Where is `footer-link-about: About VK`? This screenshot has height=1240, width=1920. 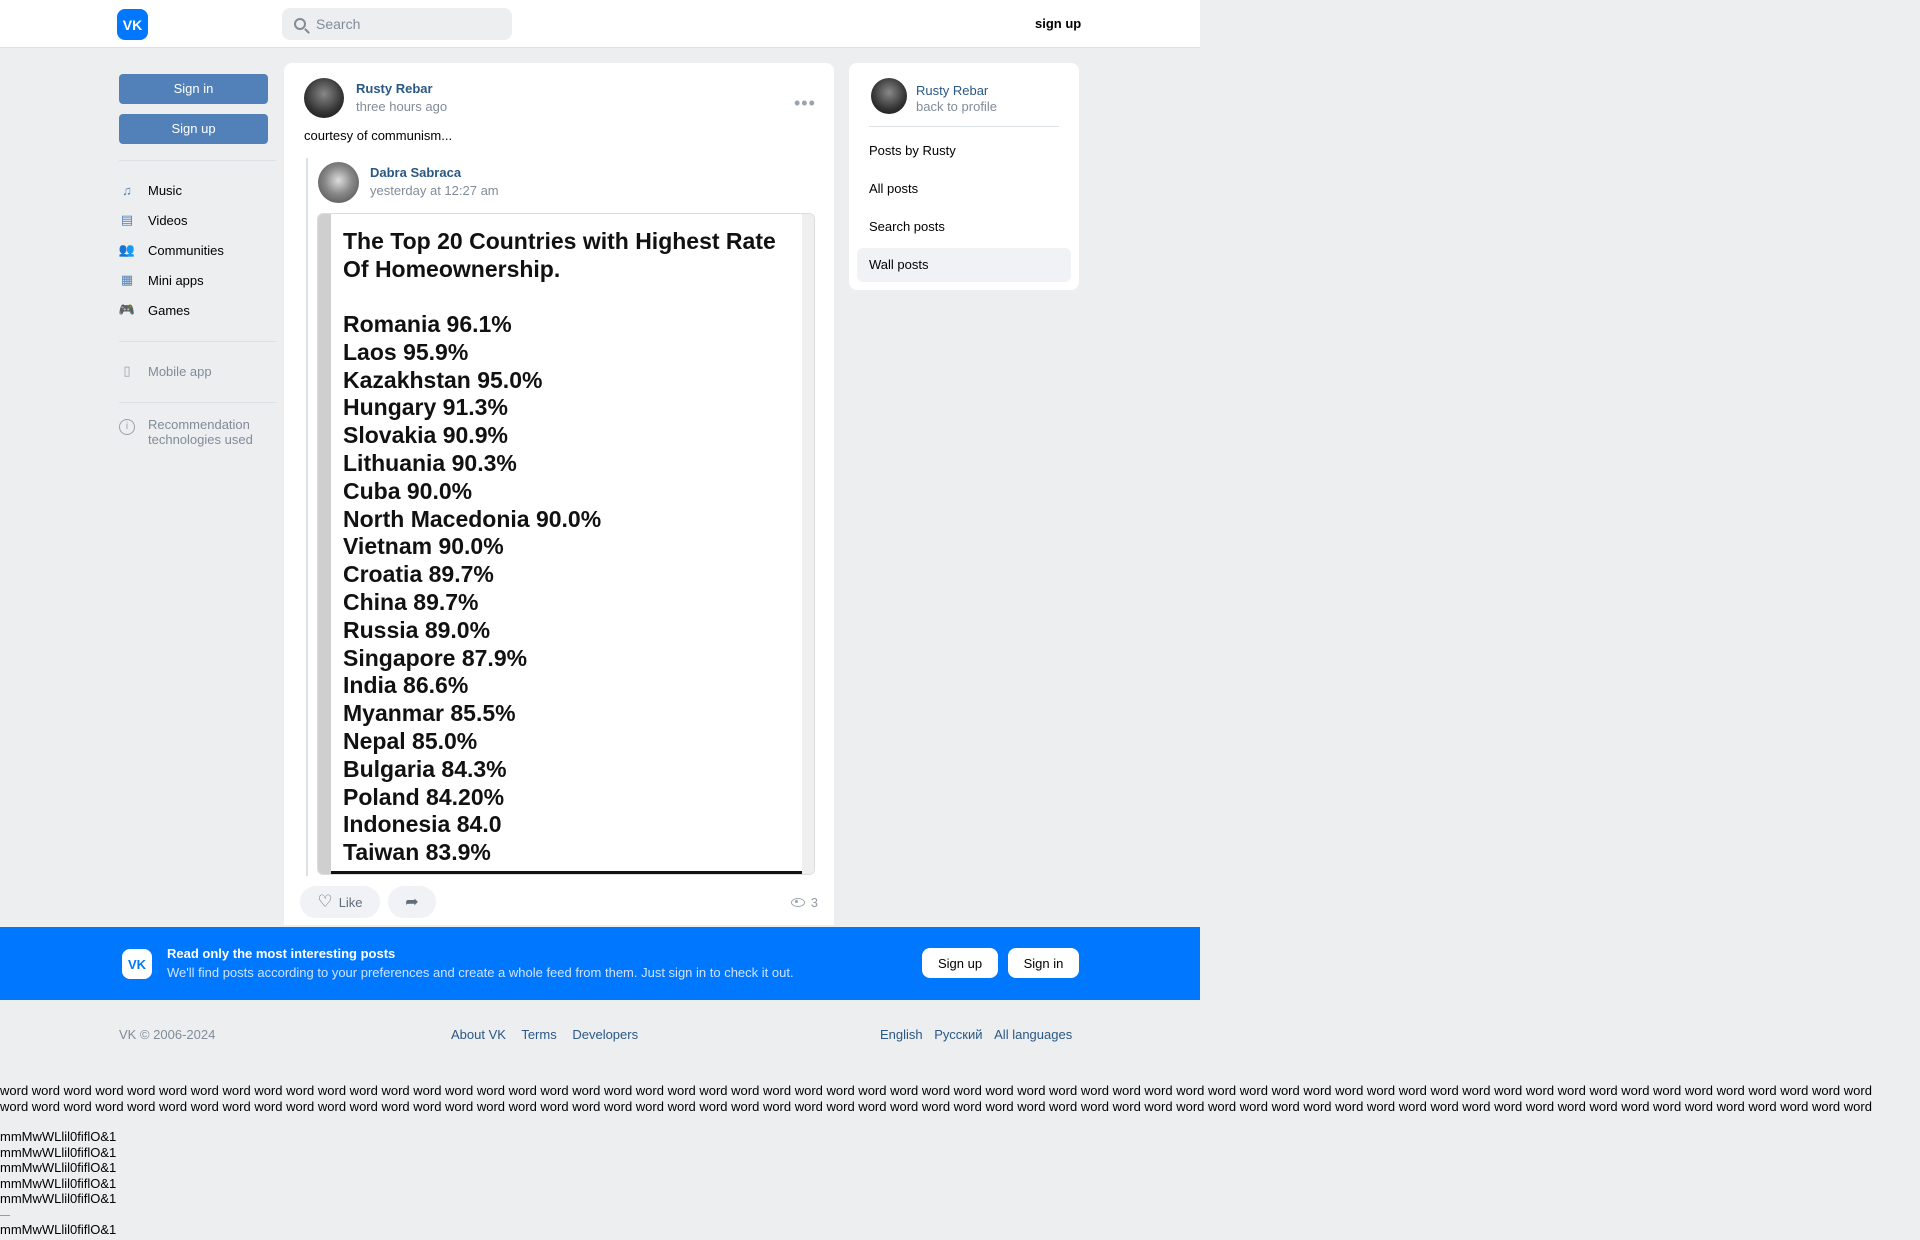 footer-link-about: About VK is located at coordinates (478, 1034).